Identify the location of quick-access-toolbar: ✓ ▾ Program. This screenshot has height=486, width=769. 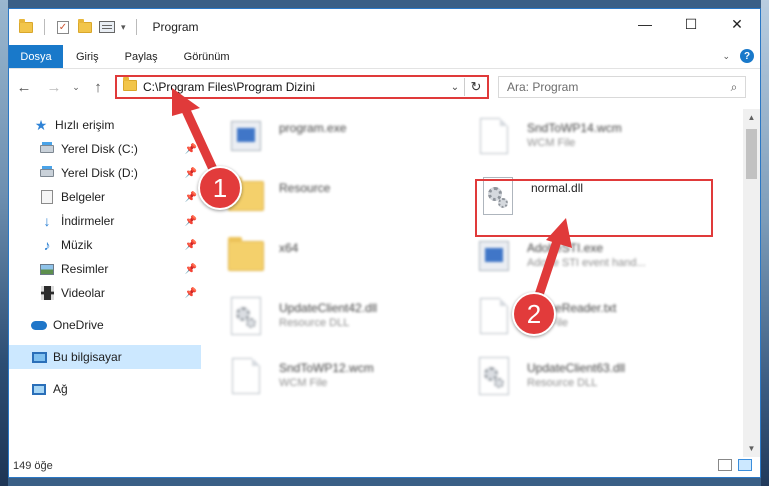
(108, 26).